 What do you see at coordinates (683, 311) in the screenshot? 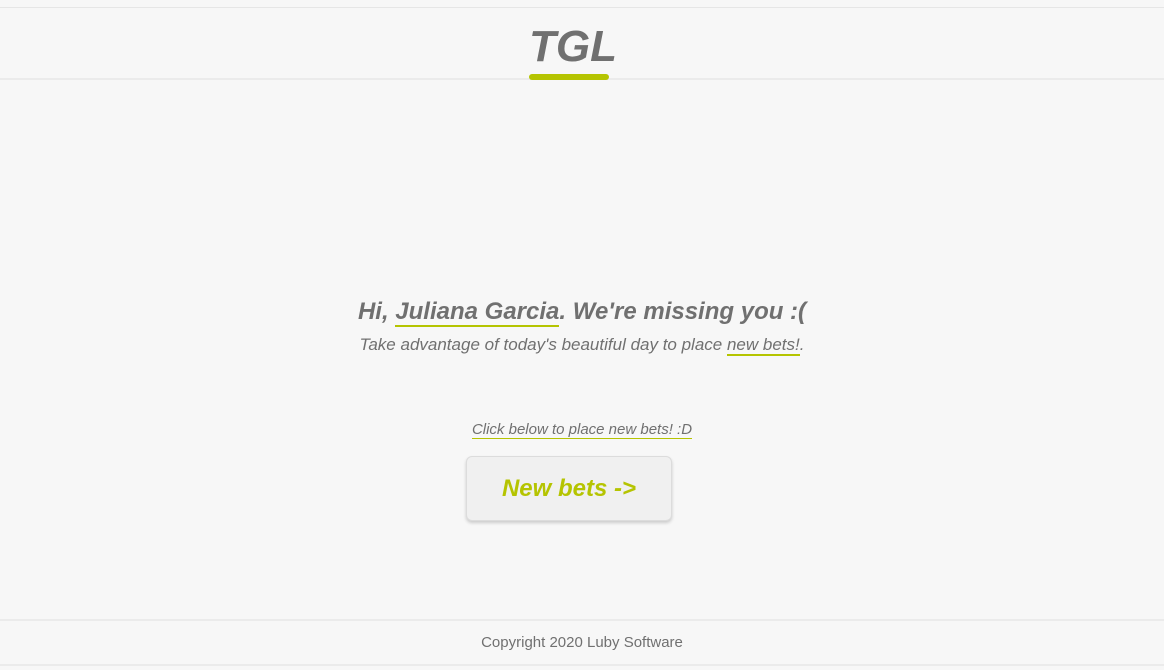
I see `greeting-suffix: . We're missing you :(` at bounding box center [683, 311].